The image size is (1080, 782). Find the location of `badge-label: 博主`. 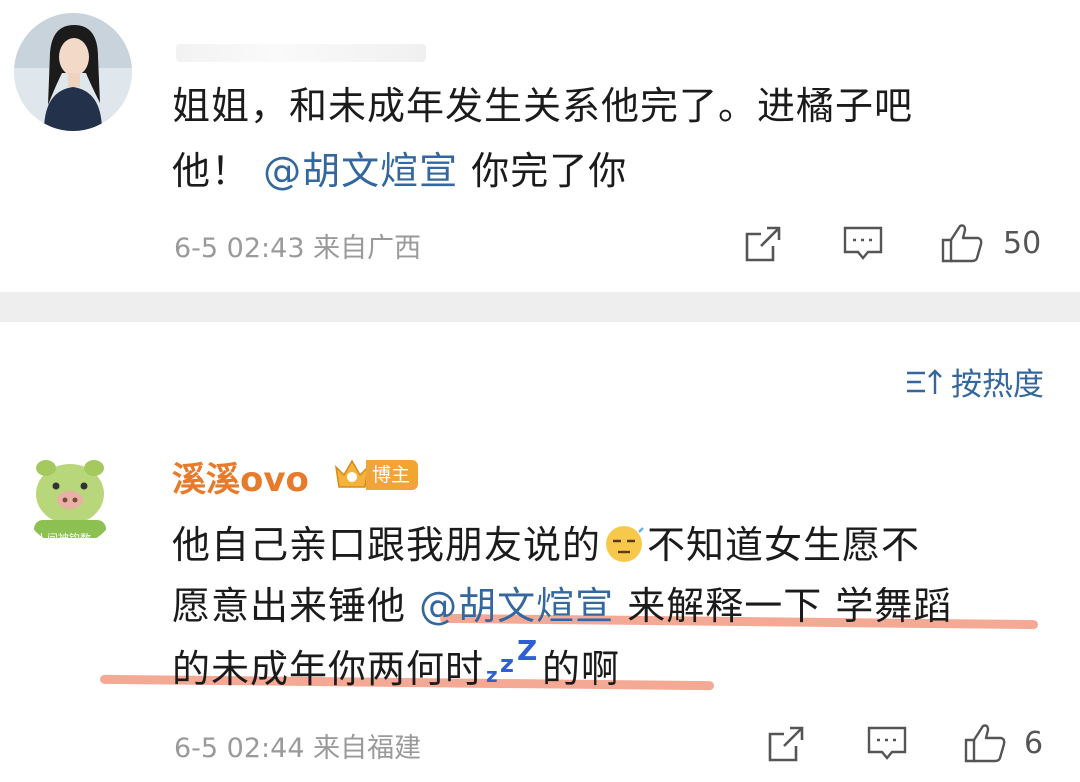

badge-label: 博主 is located at coordinates (392, 475).